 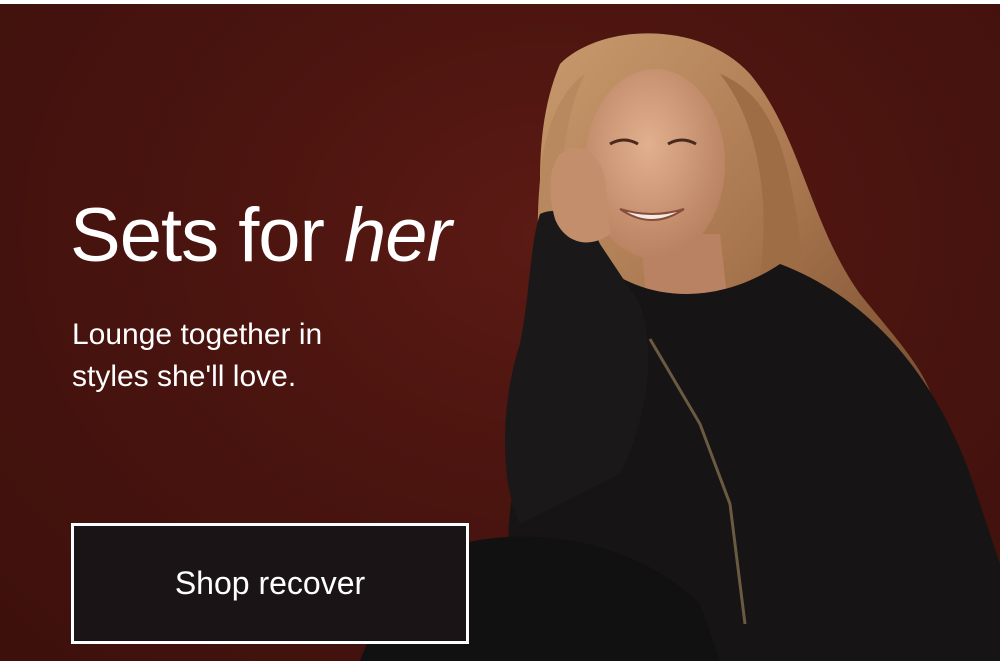 I want to click on banner-headline: Sets for her, so click(x=261, y=236).